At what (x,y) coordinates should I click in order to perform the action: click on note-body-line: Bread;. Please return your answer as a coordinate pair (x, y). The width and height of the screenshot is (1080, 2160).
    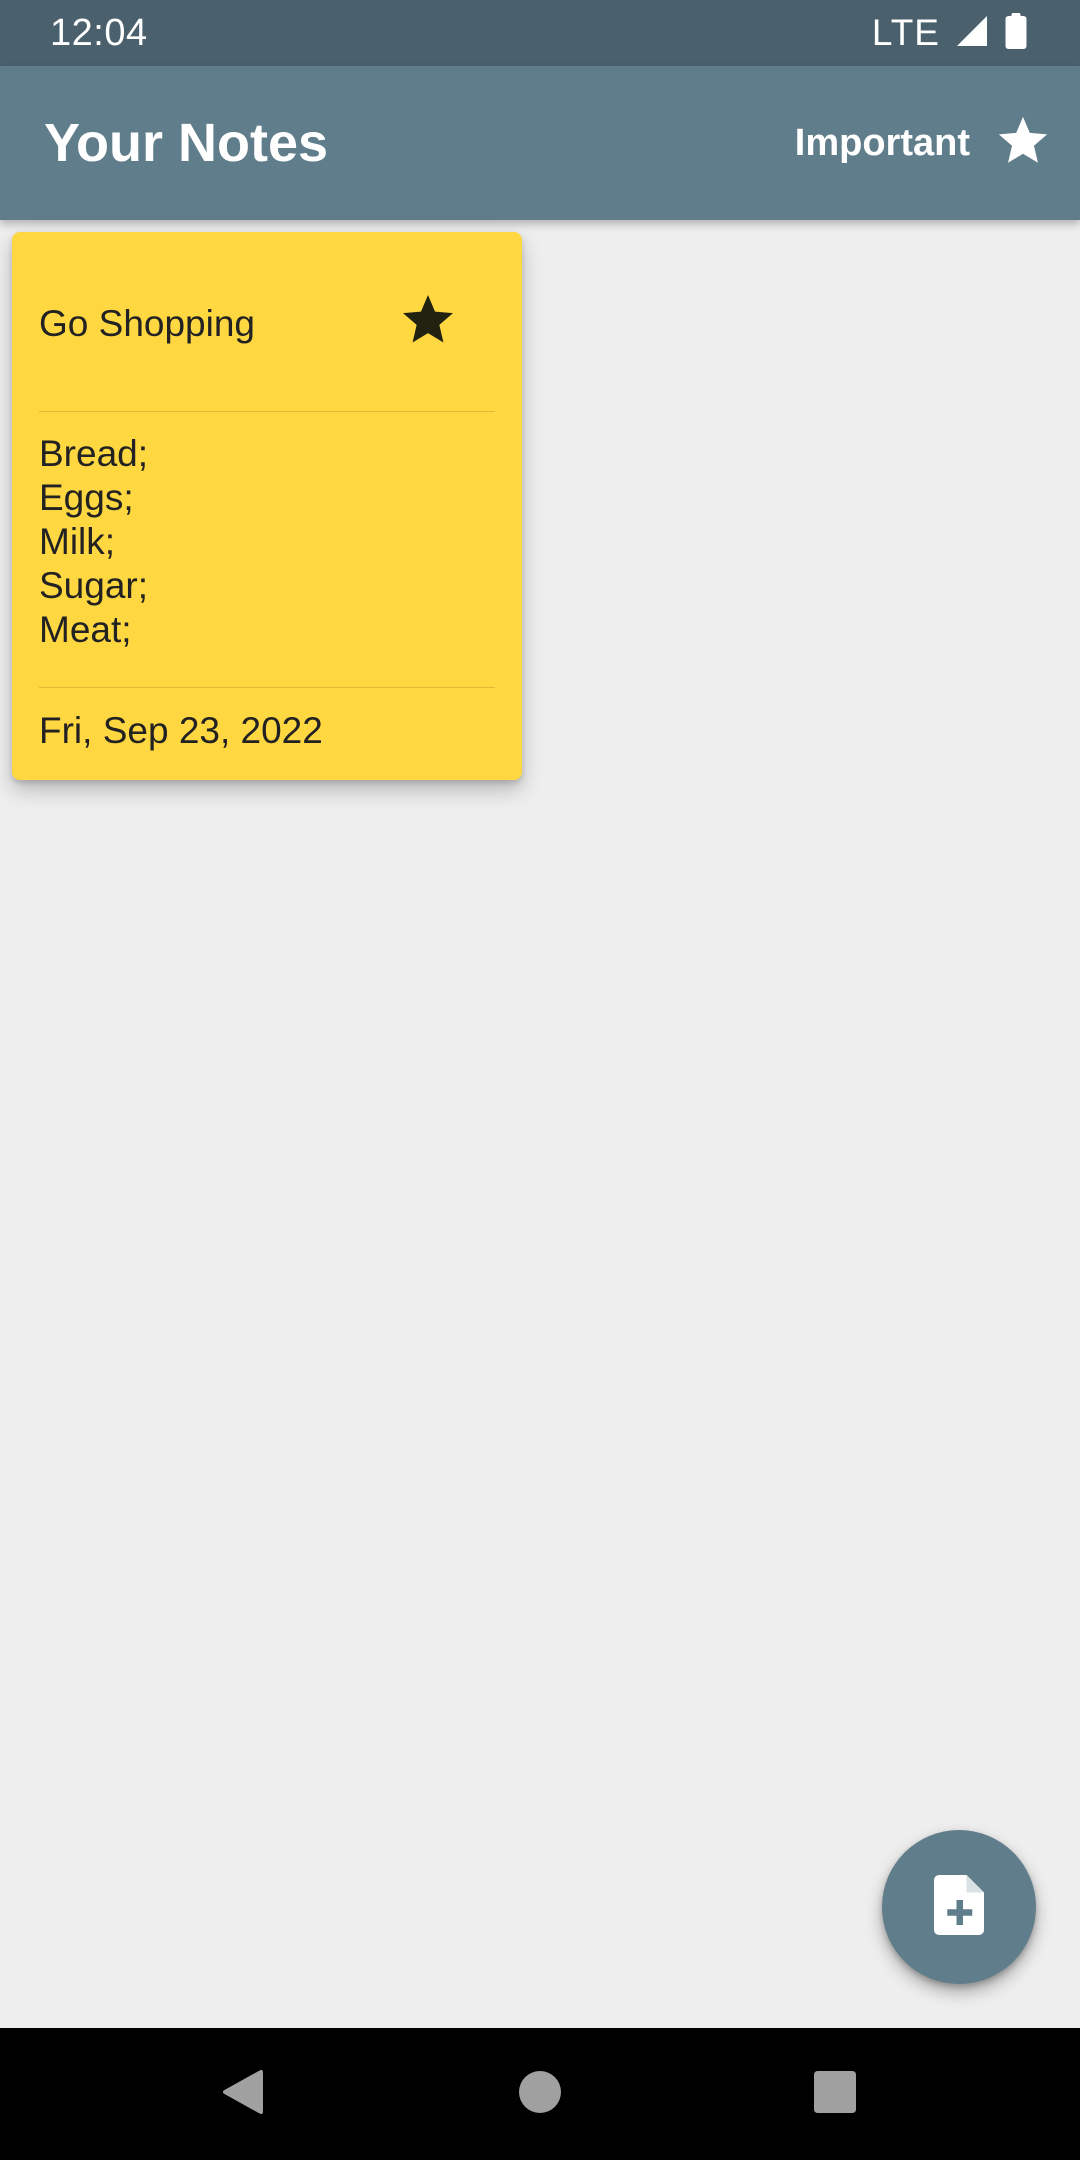
    Looking at the image, I should click on (94, 453).